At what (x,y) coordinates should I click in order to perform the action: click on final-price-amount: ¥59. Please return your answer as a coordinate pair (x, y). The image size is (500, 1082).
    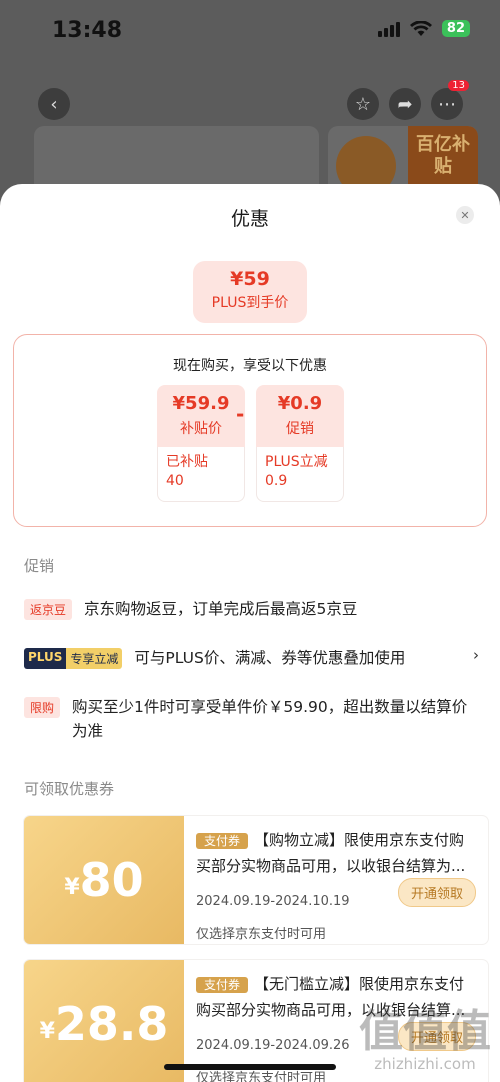
    Looking at the image, I should click on (250, 279).